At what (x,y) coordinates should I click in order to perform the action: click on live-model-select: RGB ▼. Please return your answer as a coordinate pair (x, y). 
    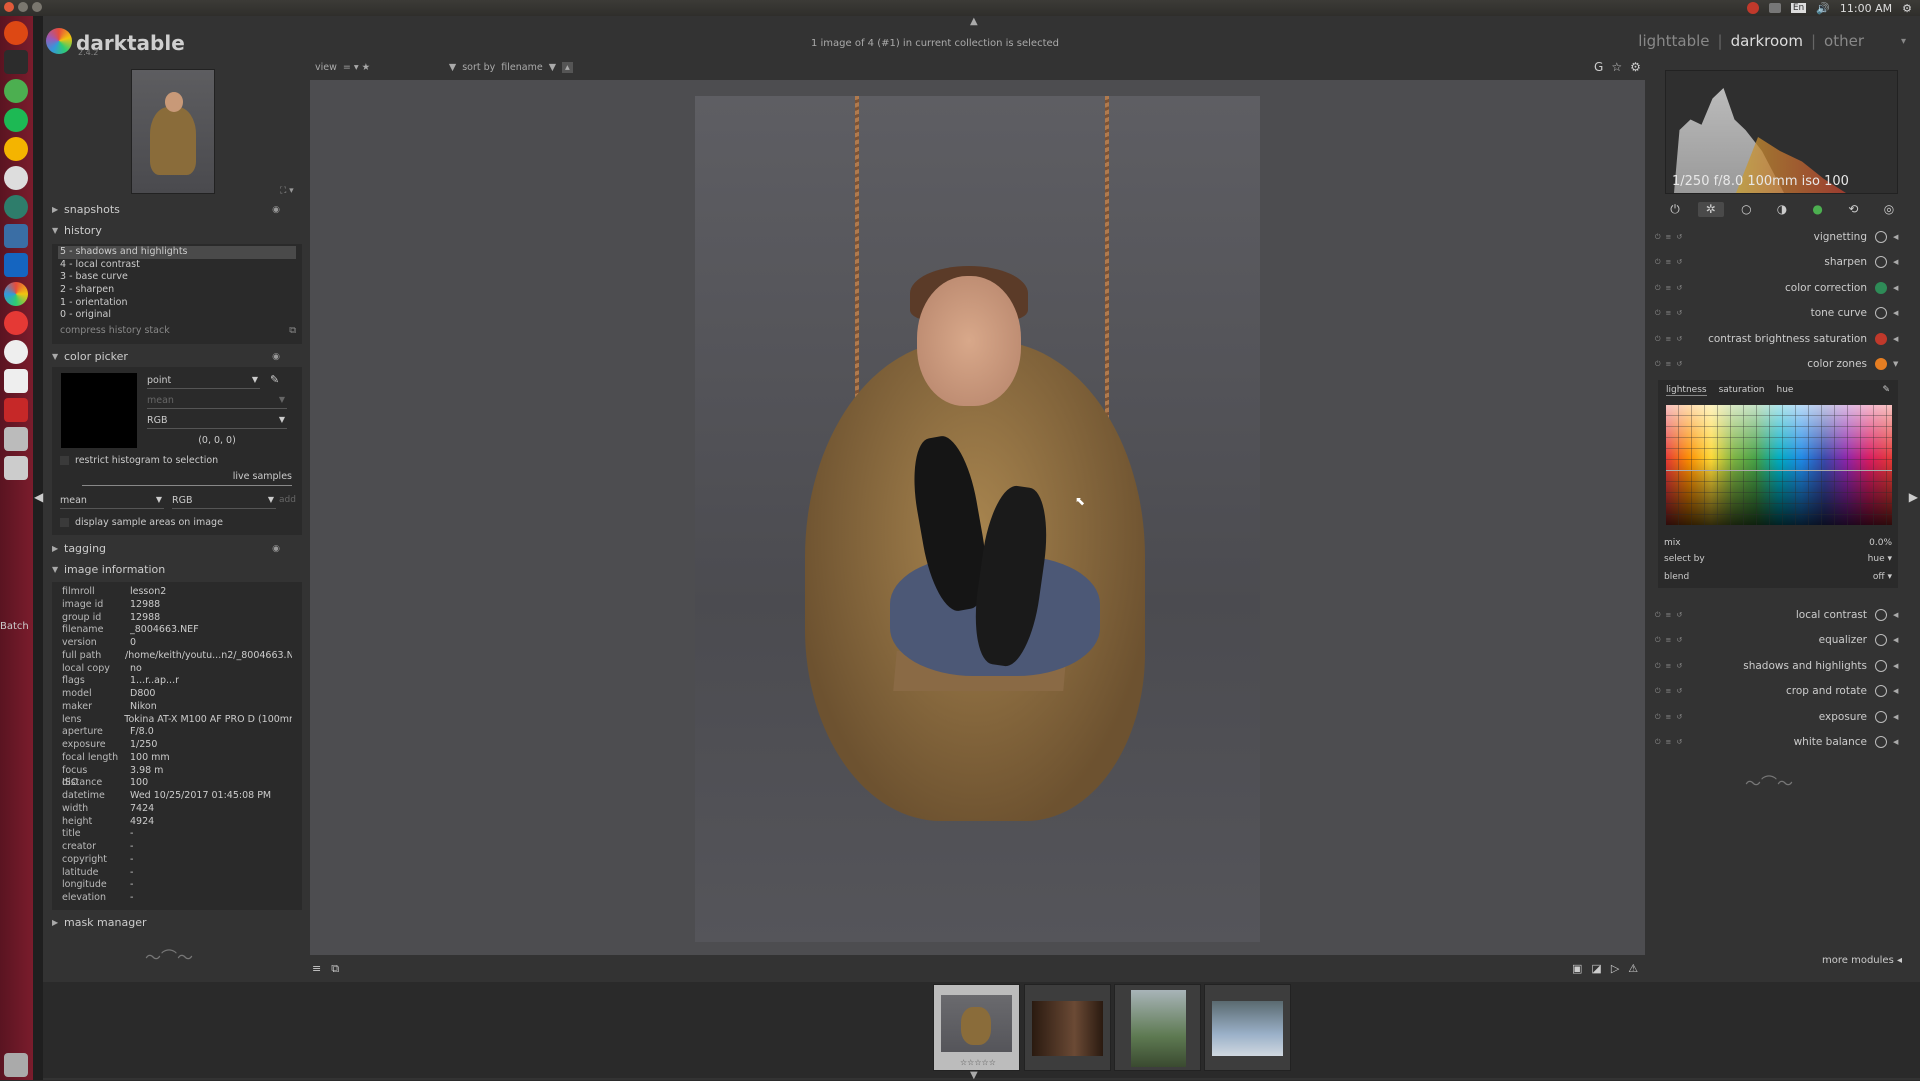
    Looking at the image, I should click on (224, 502).